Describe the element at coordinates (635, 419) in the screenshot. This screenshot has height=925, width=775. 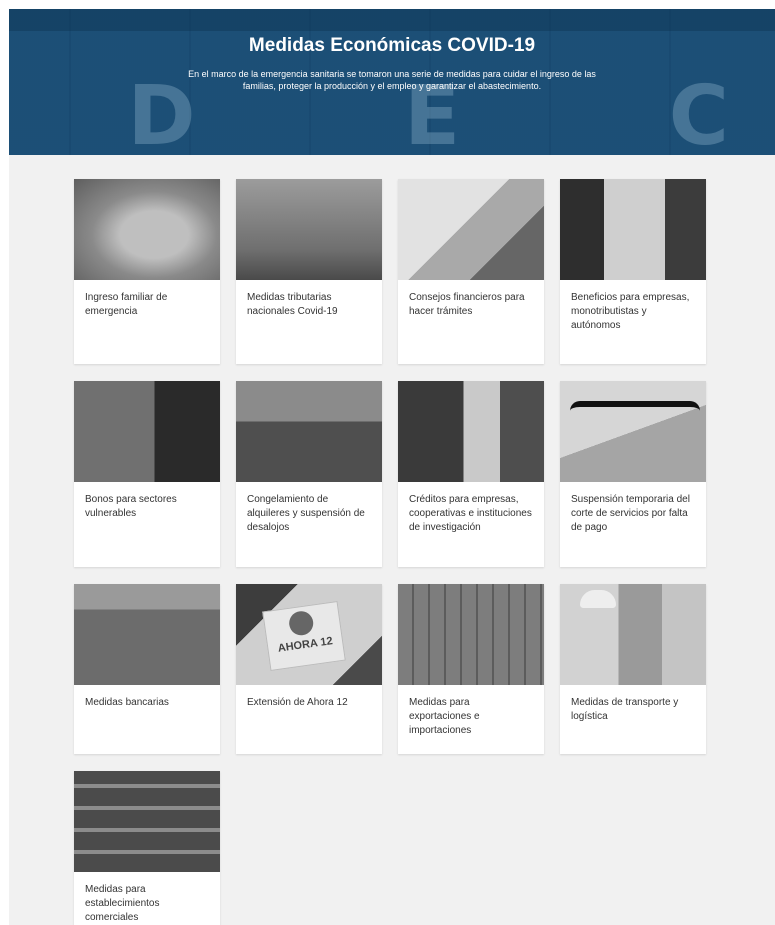
I see `glasses-graphic` at that location.